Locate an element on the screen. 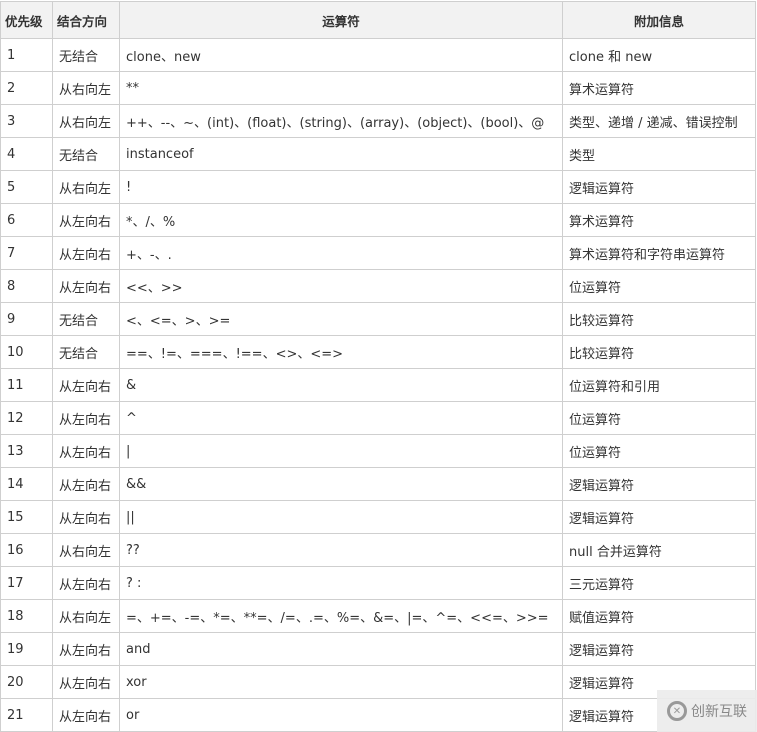  operator-cell: clone、new is located at coordinates (341, 55).